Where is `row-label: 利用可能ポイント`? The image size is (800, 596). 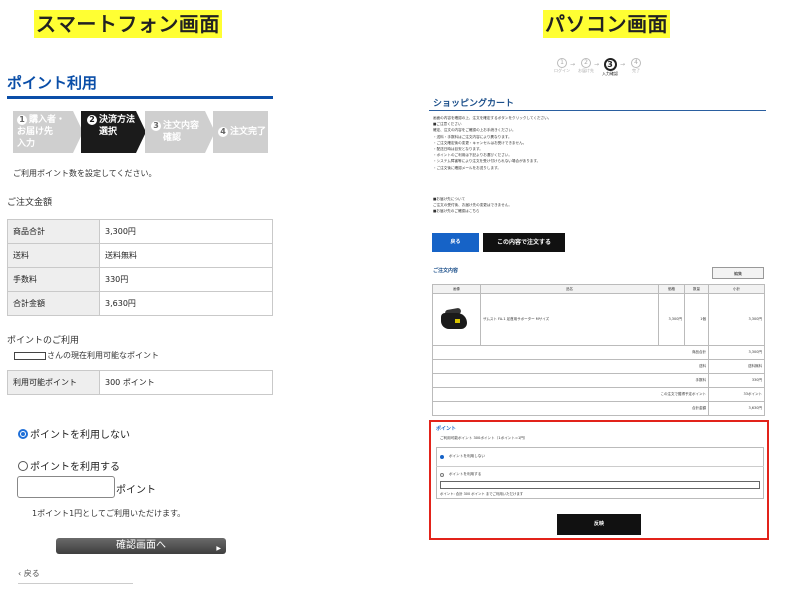
row-label: 利用可能ポイント is located at coordinates (53, 382).